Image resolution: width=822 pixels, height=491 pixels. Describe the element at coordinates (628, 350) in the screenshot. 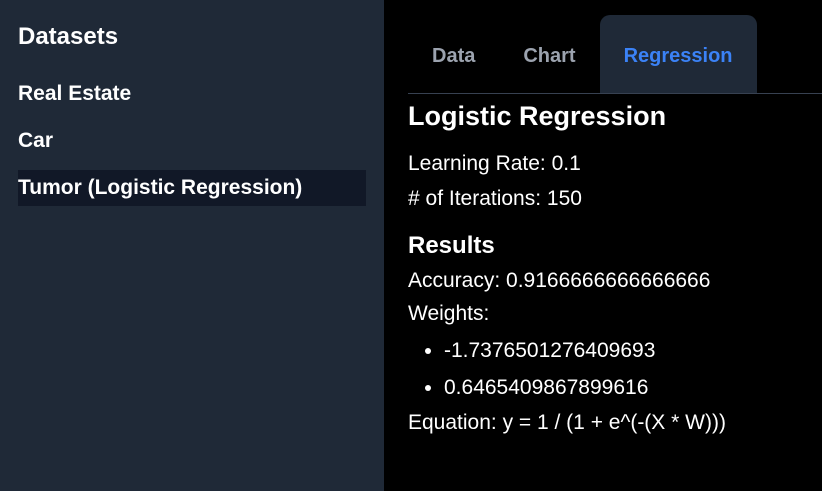

I see `weight-item: -1.7376501276409693` at that location.